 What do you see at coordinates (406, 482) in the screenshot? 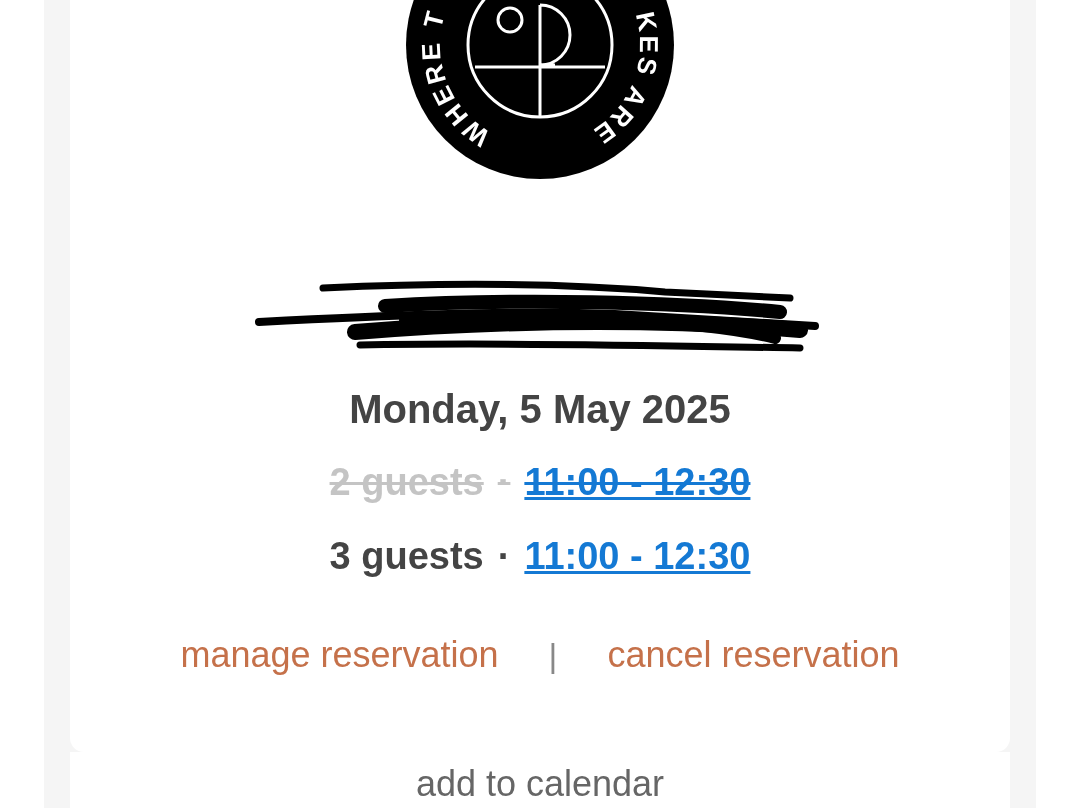
I see `guest-count: 2 guests` at bounding box center [406, 482].